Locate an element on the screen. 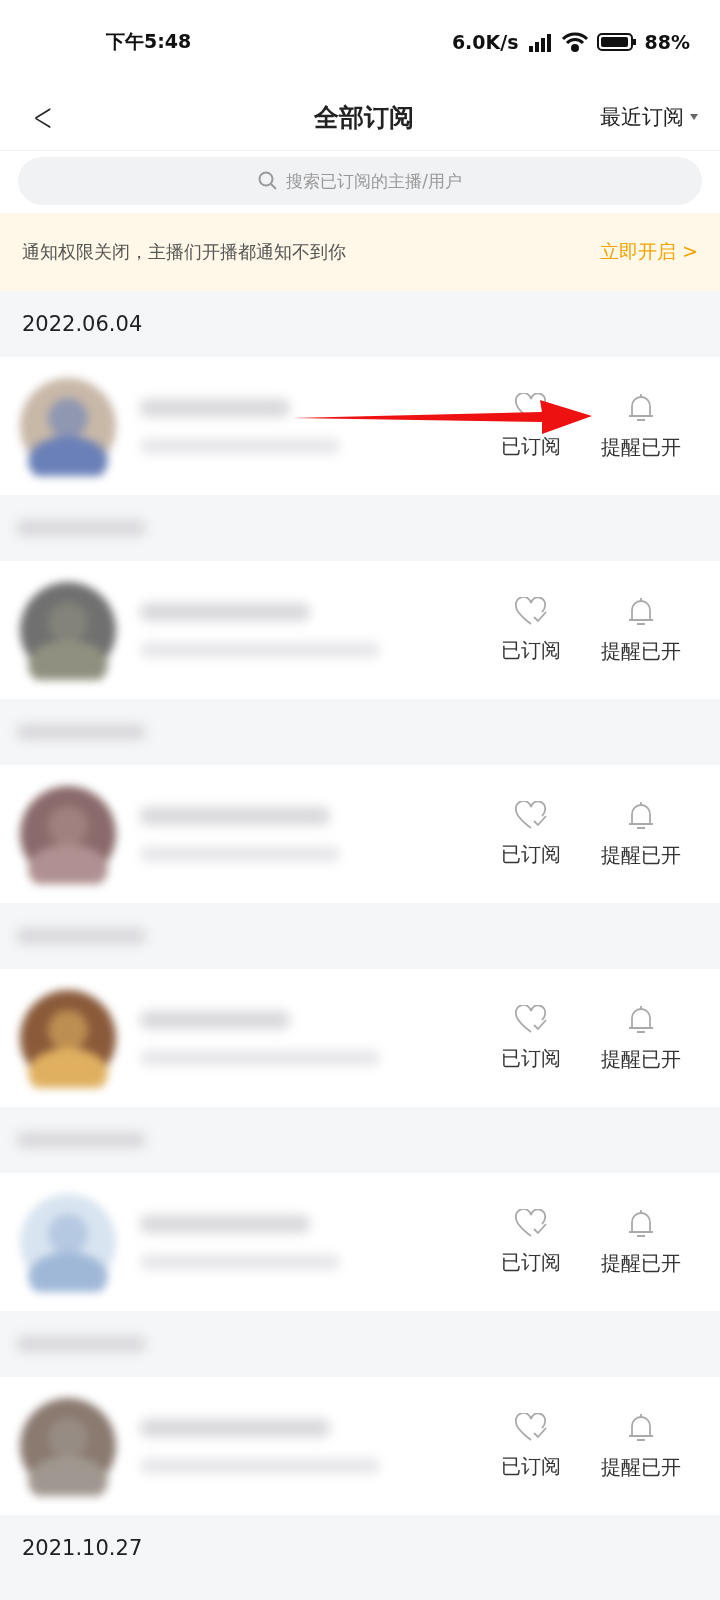  network-speed: 6.0K/s is located at coordinates (485, 42).